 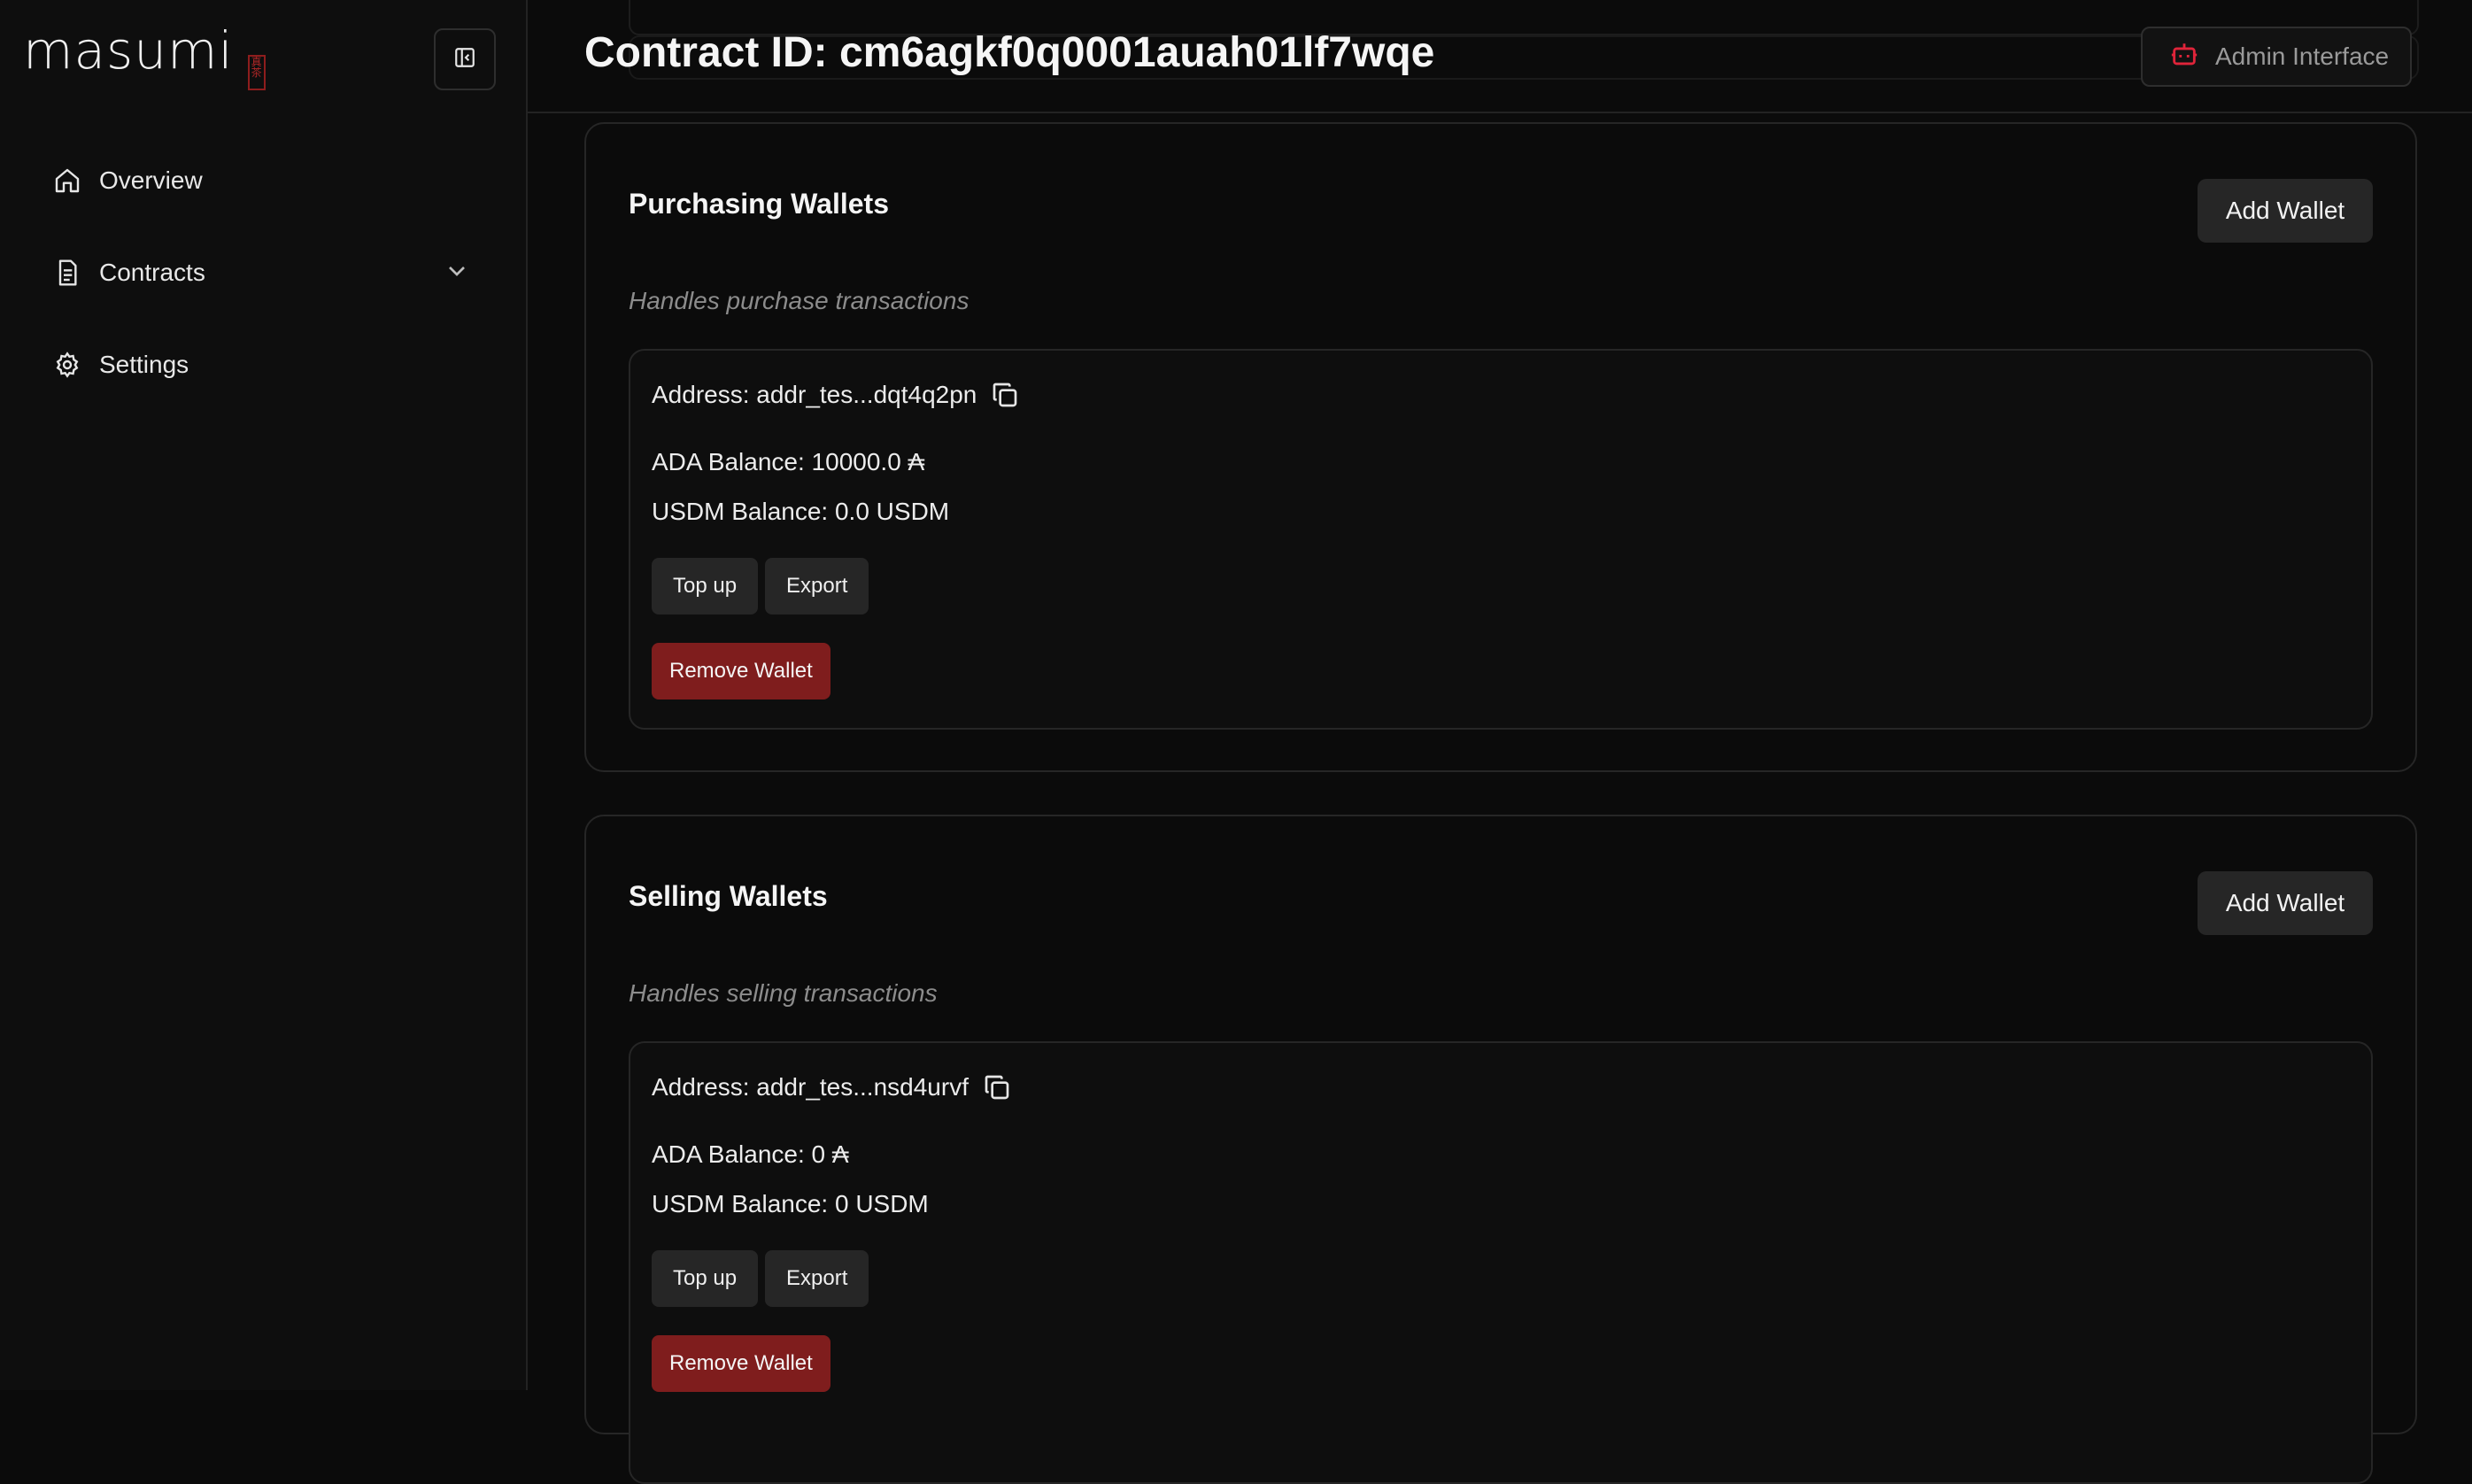 What do you see at coordinates (728, 896) in the screenshot?
I see `card-title: Selling Wallets` at bounding box center [728, 896].